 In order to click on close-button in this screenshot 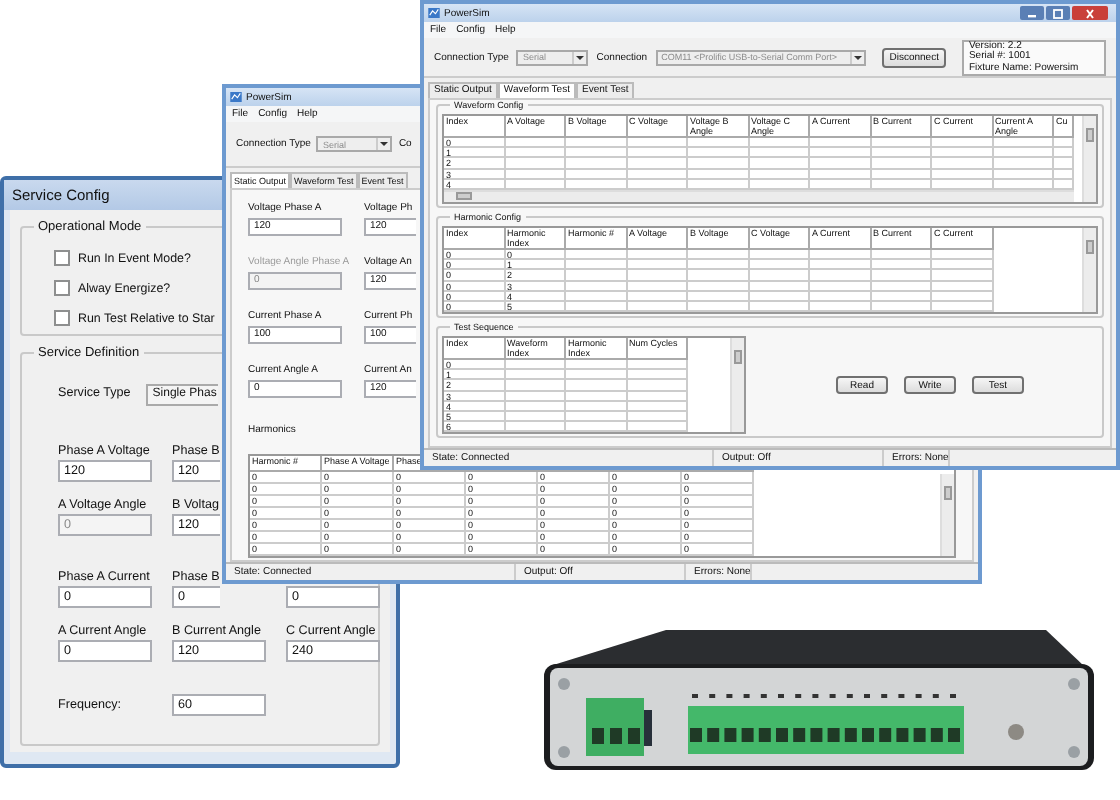, I will do `click(1090, 13)`.